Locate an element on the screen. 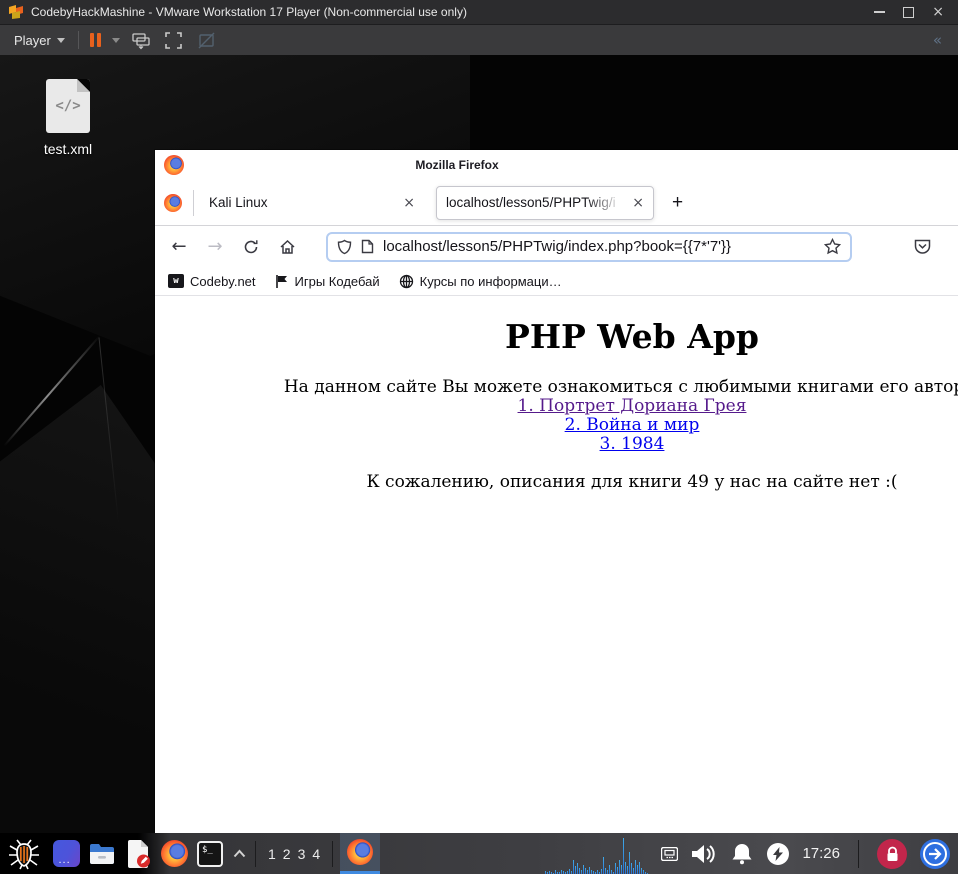  tab-localhost-active: localhost/lesson5/PHPTwig/i × is located at coordinates (545, 202).